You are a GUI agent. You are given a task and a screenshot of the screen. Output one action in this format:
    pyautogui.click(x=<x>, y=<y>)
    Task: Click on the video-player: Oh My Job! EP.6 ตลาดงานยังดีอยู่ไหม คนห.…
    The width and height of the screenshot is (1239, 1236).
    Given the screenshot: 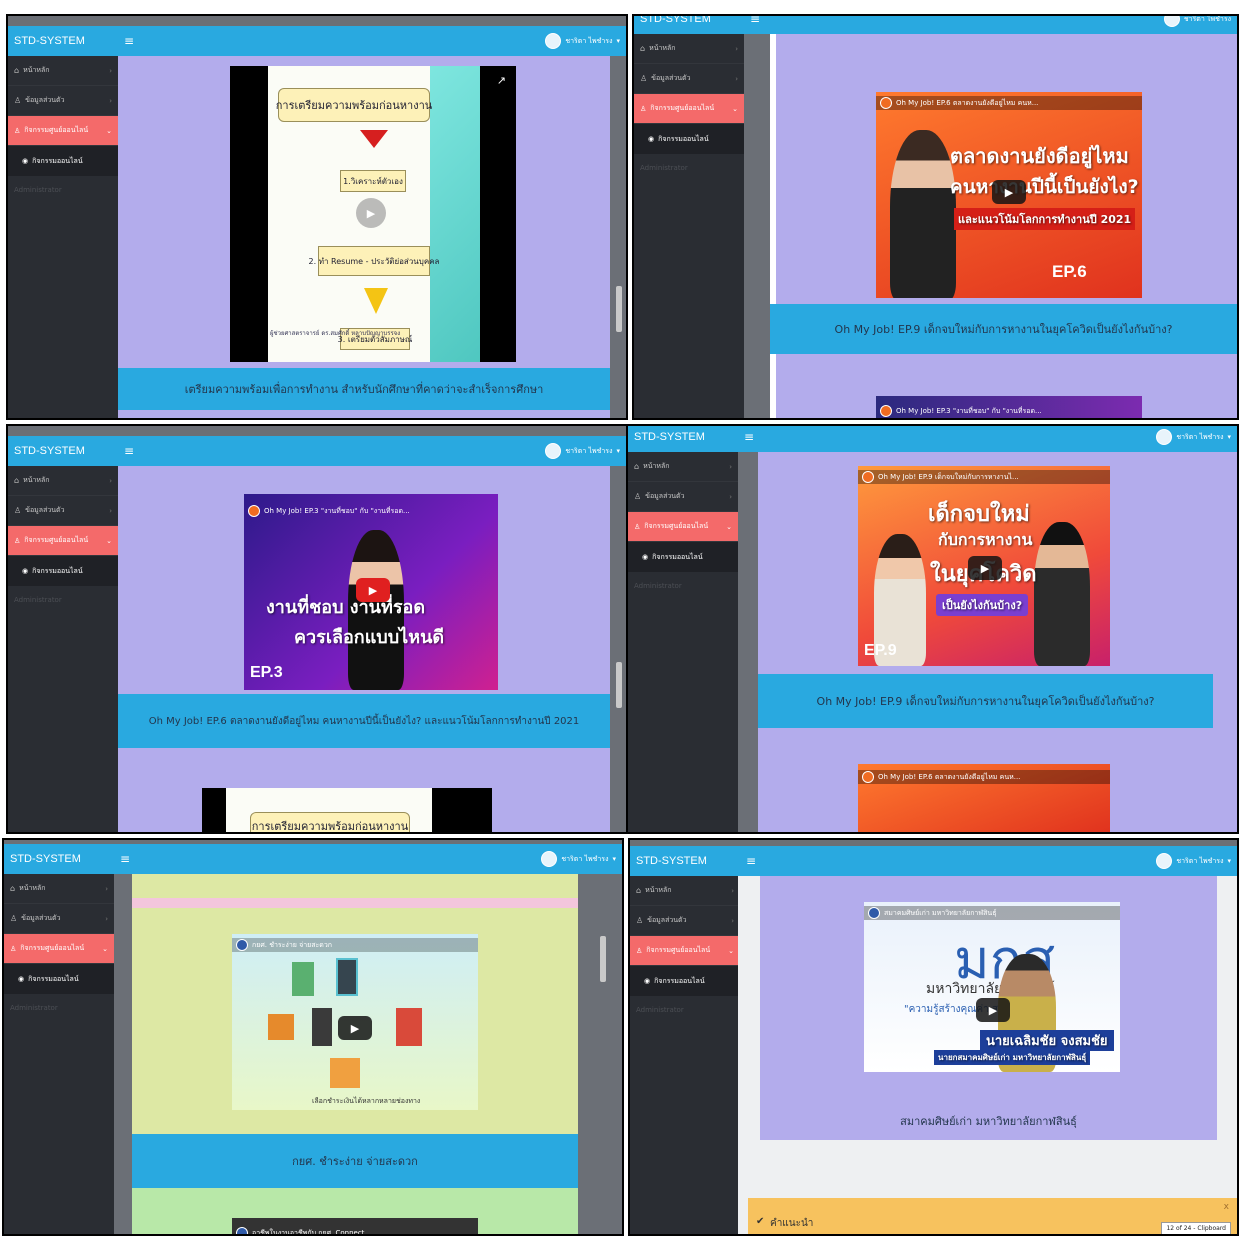 What is the action you would take?
    pyautogui.click(x=1009, y=195)
    